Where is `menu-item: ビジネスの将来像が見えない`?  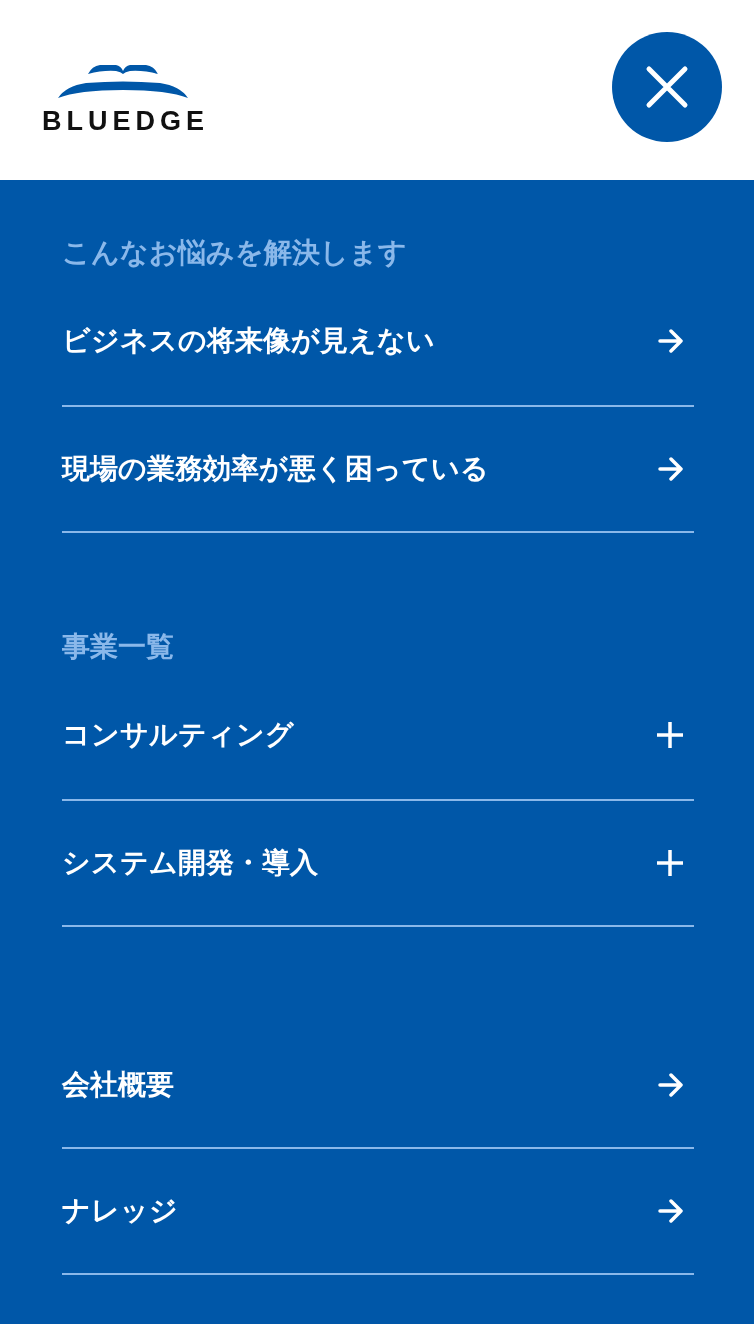
menu-item: ビジネスの将来像が見えない is located at coordinates (378, 342).